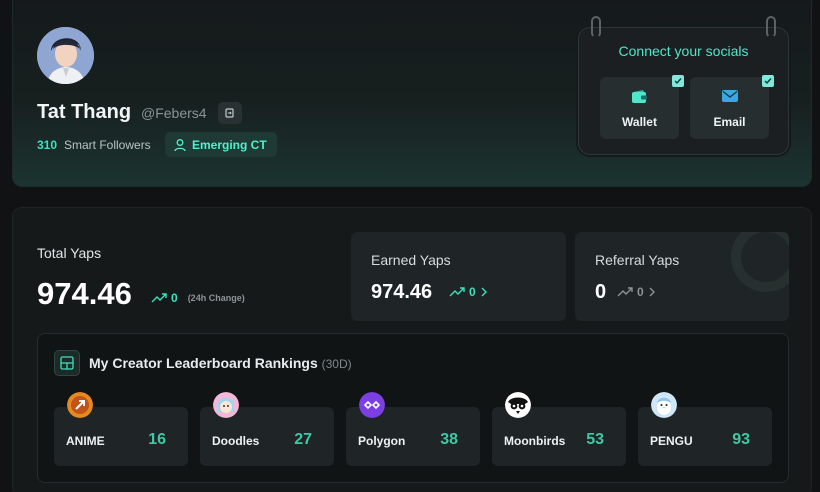 The image size is (820, 492). I want to click on email-button: Email, so click(732, 107).